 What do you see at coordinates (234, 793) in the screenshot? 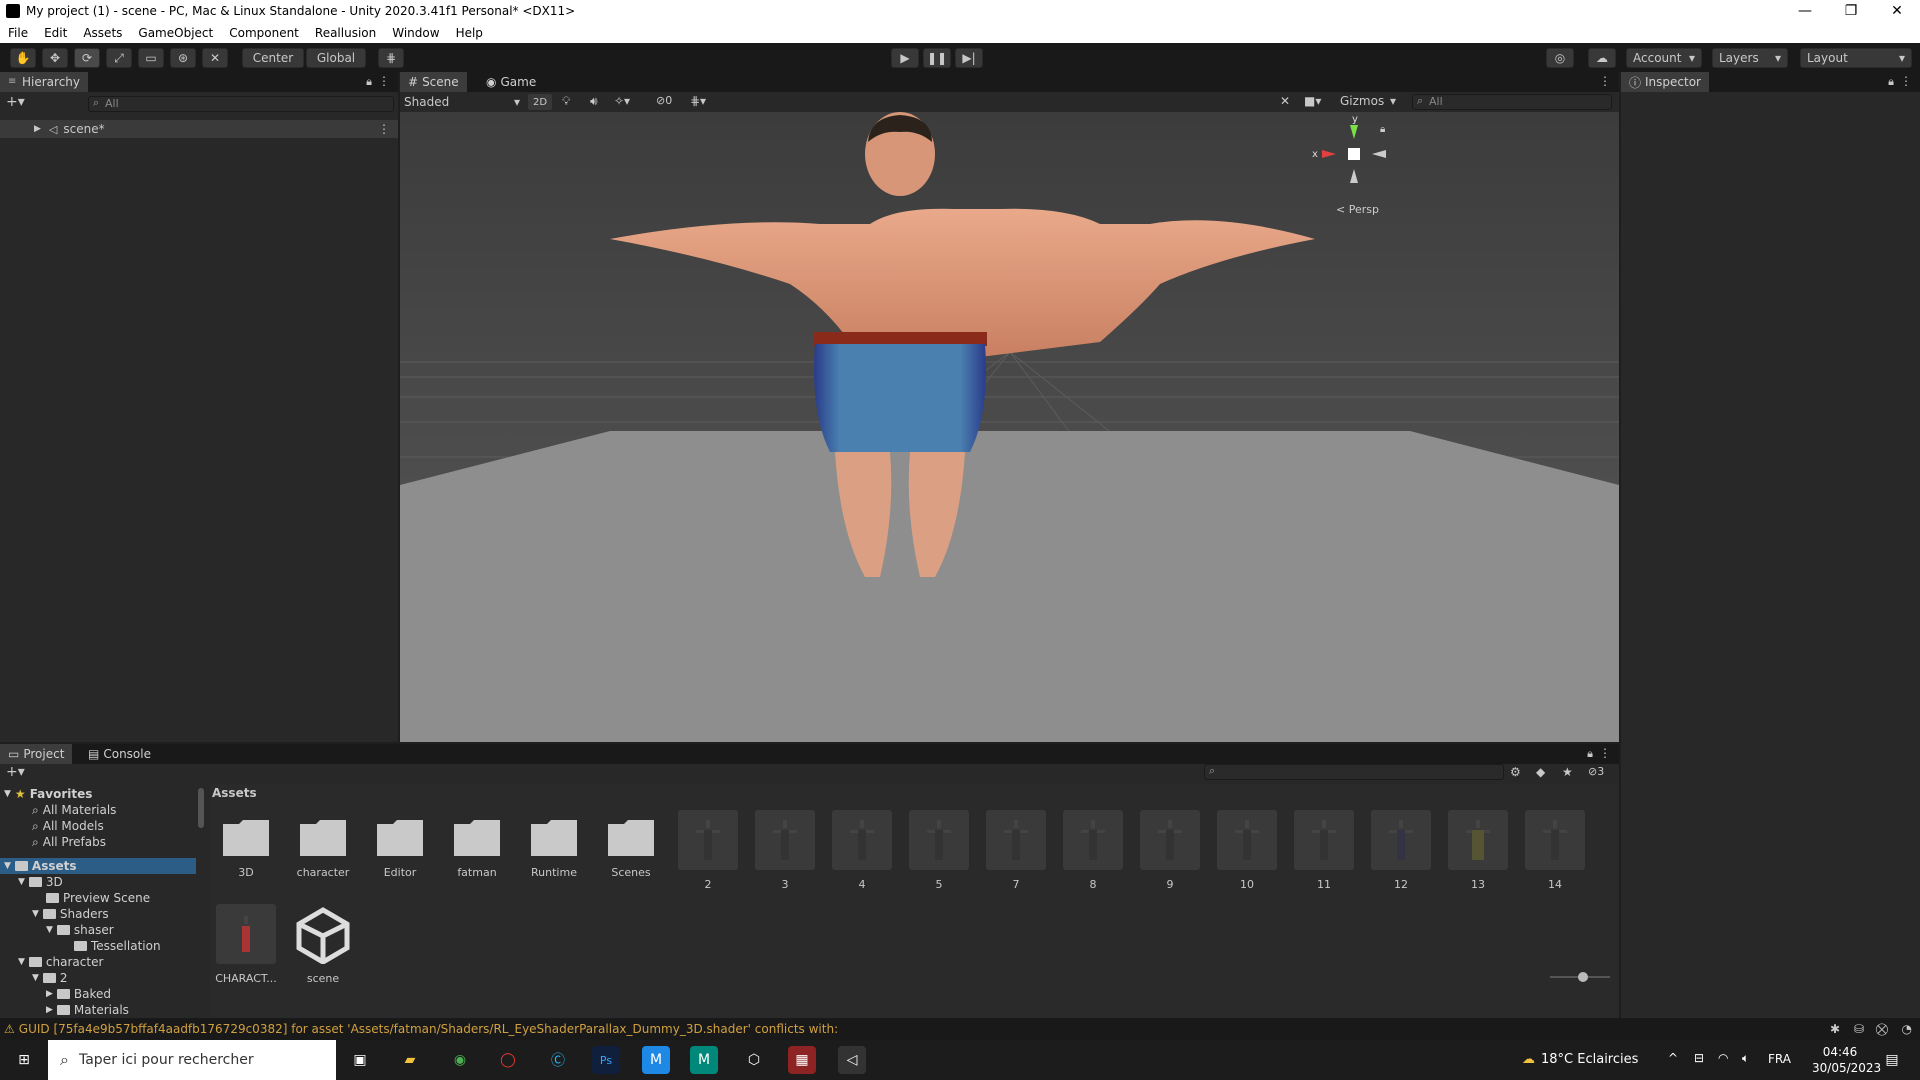
I see `breadcrumb: Assets` at bounding box center [234, 793].